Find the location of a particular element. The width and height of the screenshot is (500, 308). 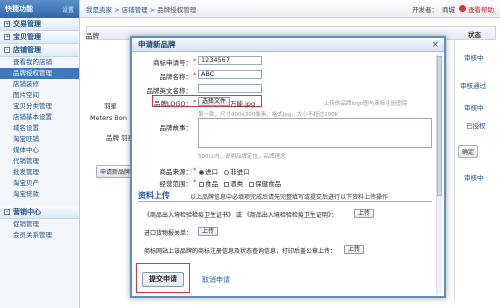

doc2-label: 进口货物报关单： is located at coordinates (168, 233).